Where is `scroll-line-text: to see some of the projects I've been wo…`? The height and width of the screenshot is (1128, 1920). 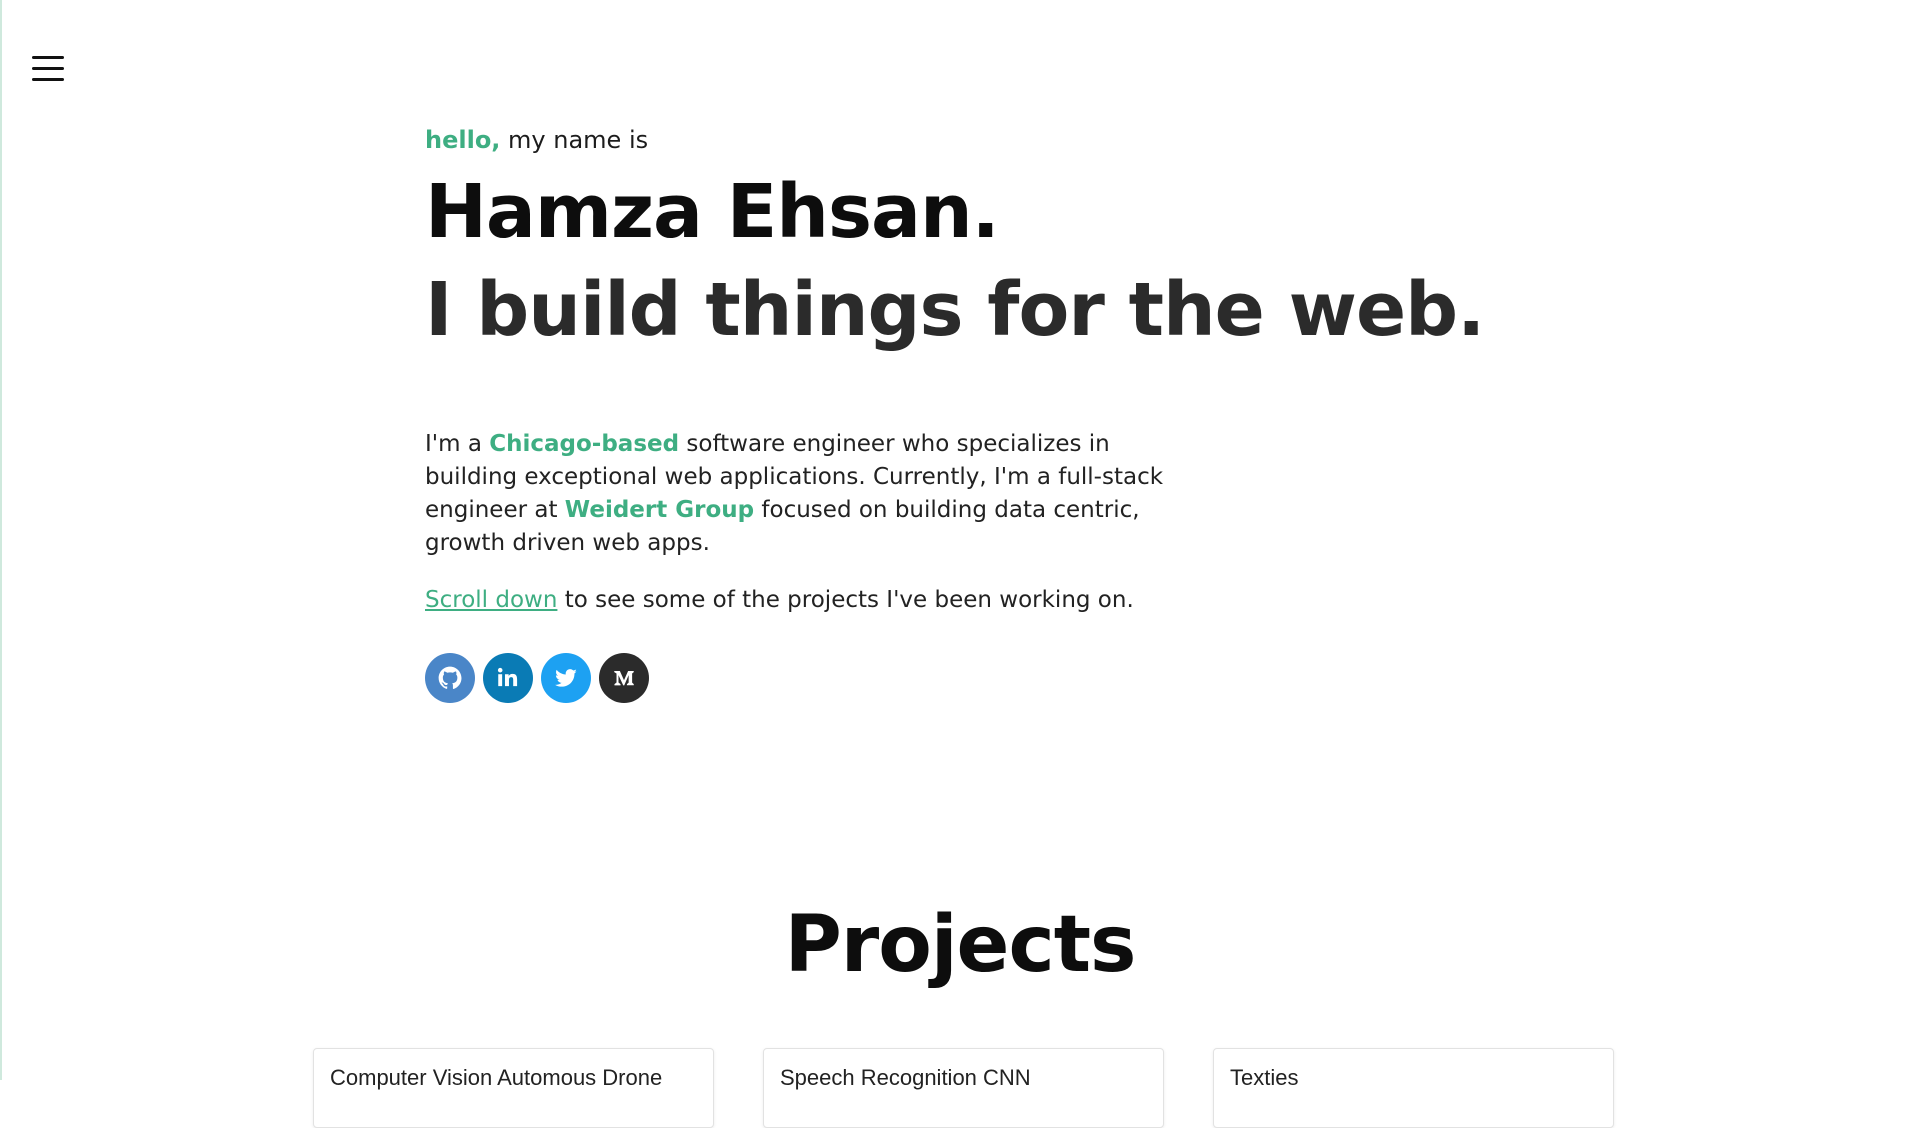 scroll-line-text: to see some of the projects I've been wo… is located at coordinates (845, 600).